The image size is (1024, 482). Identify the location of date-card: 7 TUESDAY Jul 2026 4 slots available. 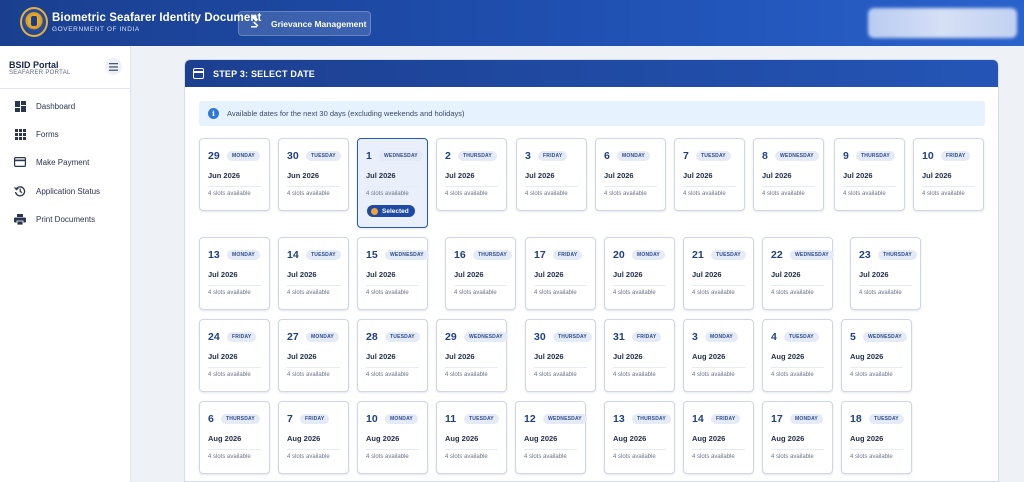
(709, 174).